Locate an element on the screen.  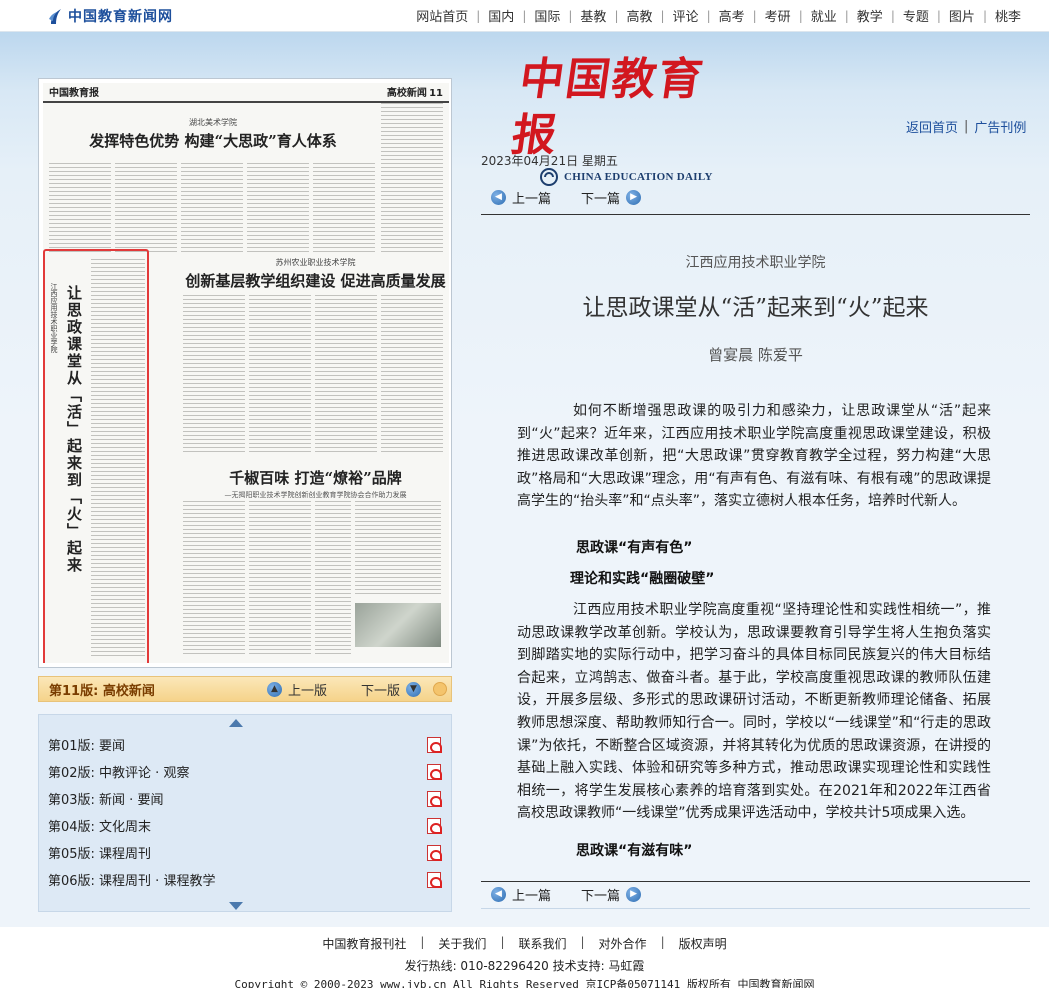
version-item: 第03版: 新闻 · 要闻 is located at coordinates (245, 798).